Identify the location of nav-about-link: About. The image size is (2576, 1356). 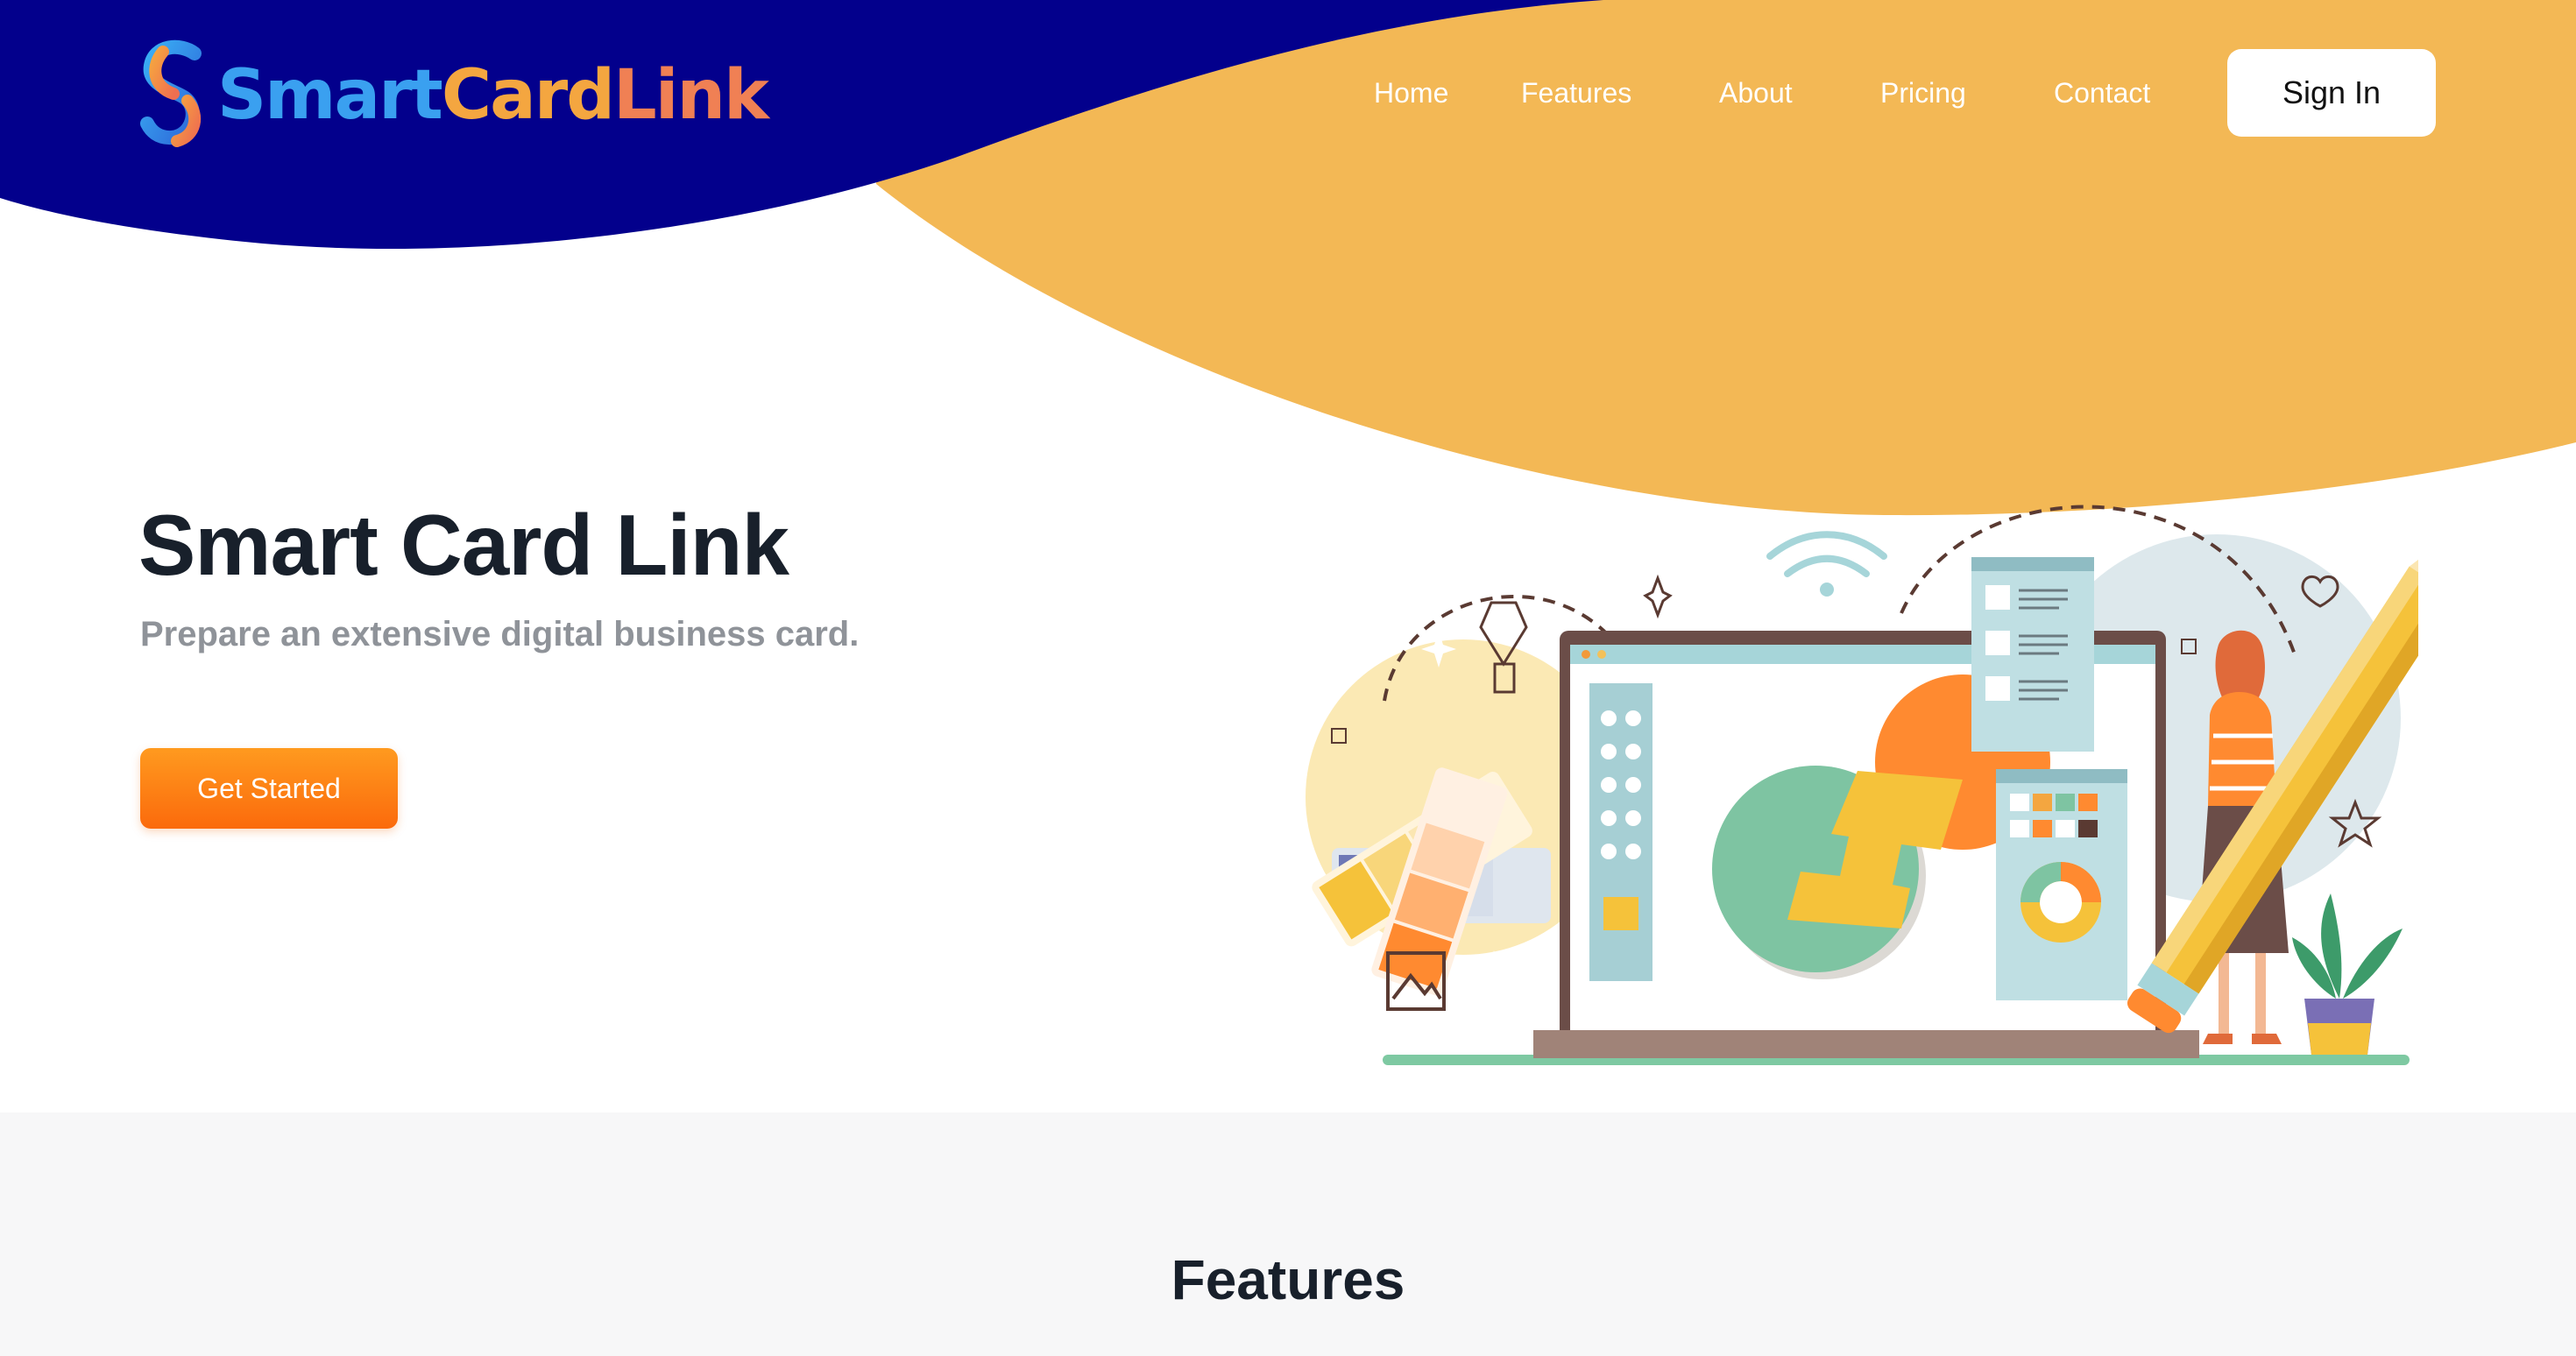
(1756, 93).